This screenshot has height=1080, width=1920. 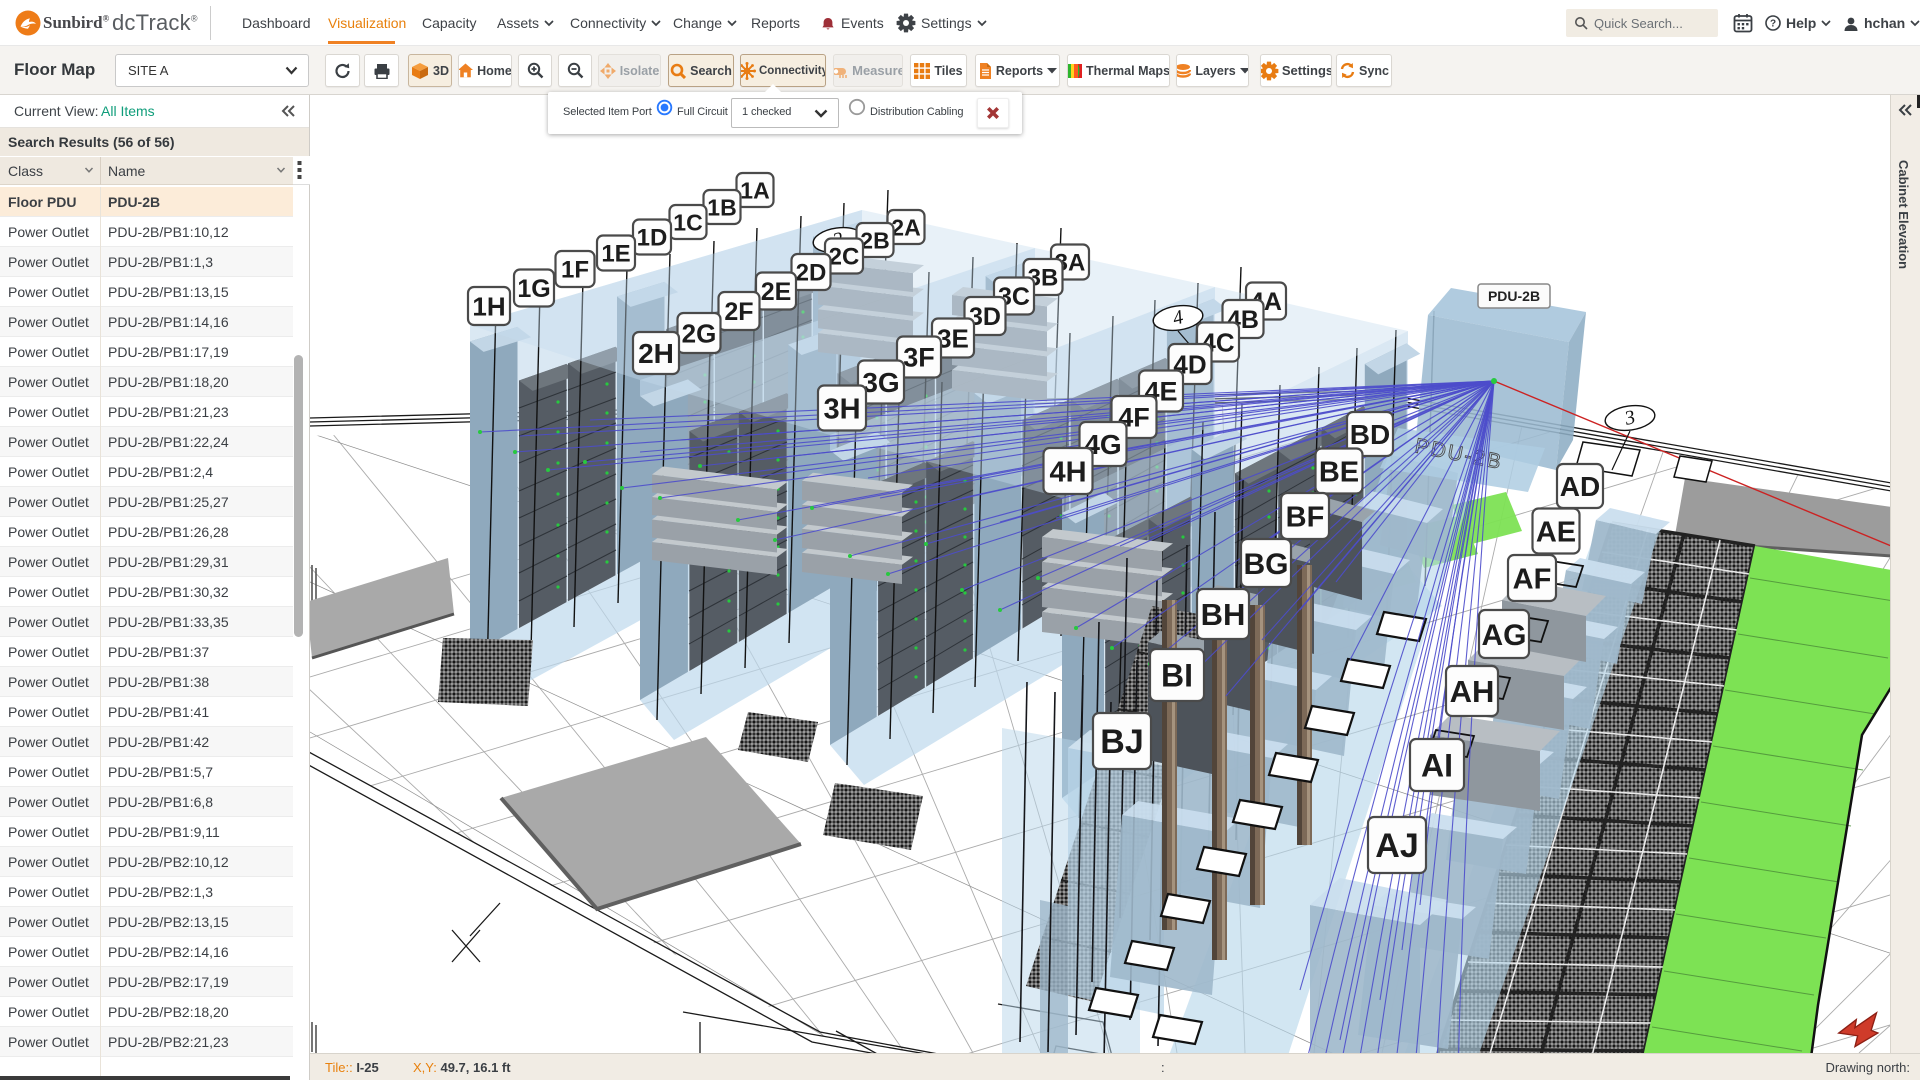 What do you see at coordinates (841, 409) in the screenshot?
I see `svg-text: 3H` at bounding box center [841, 409].